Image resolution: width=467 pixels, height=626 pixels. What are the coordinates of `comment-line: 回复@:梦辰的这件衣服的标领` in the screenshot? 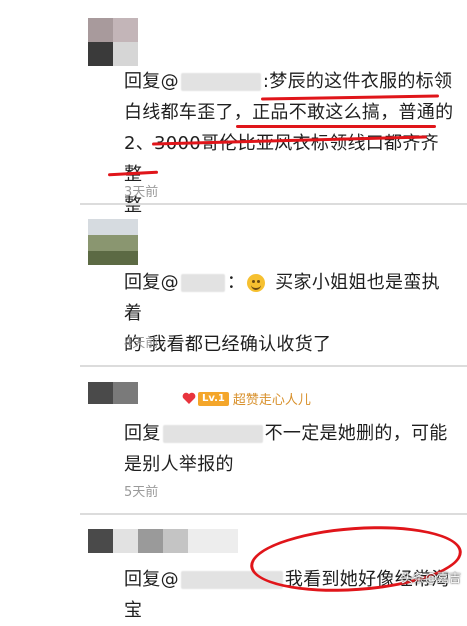 It's located at (289, 81).